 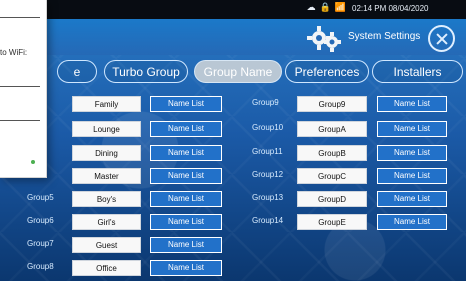 I want to click on group-name-field: Lounge, so click(x=106, y=129).